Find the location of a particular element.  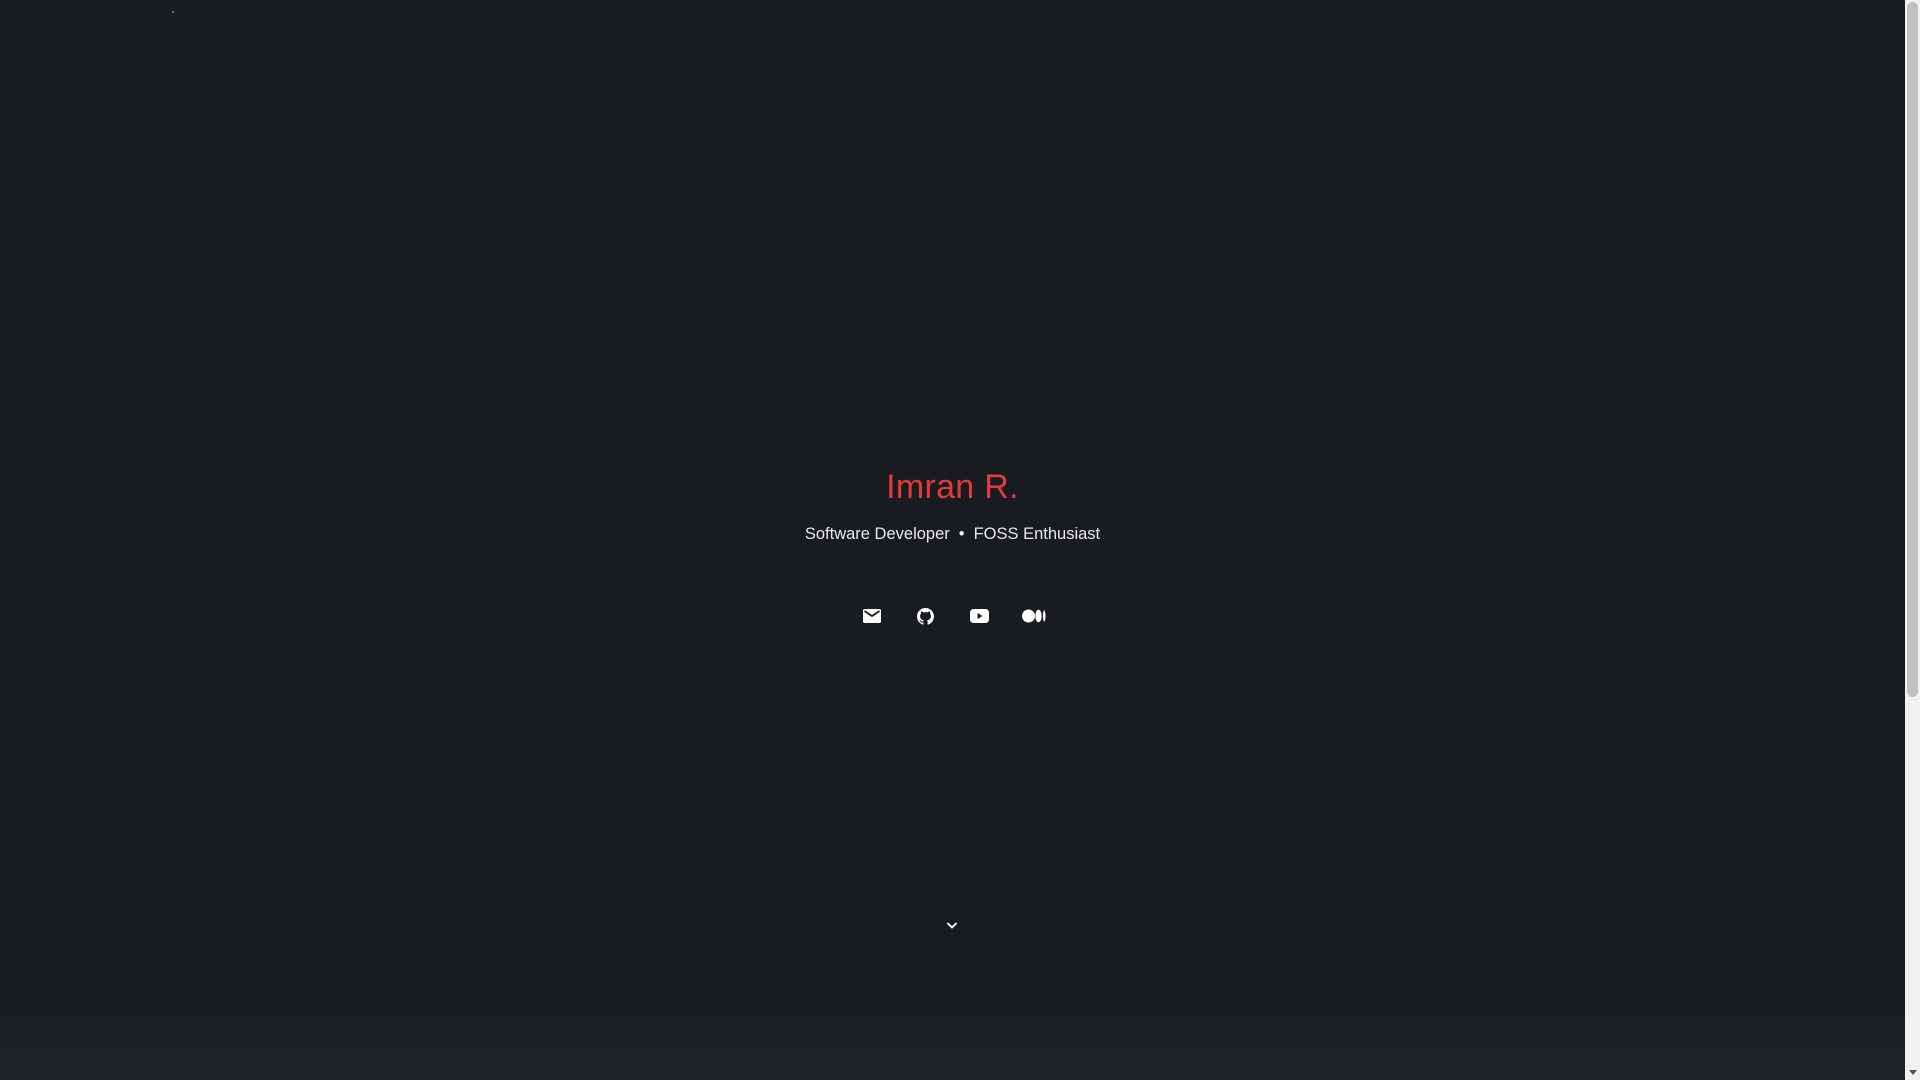

vertical-scrollbar is located at coordinates (1912, 540).